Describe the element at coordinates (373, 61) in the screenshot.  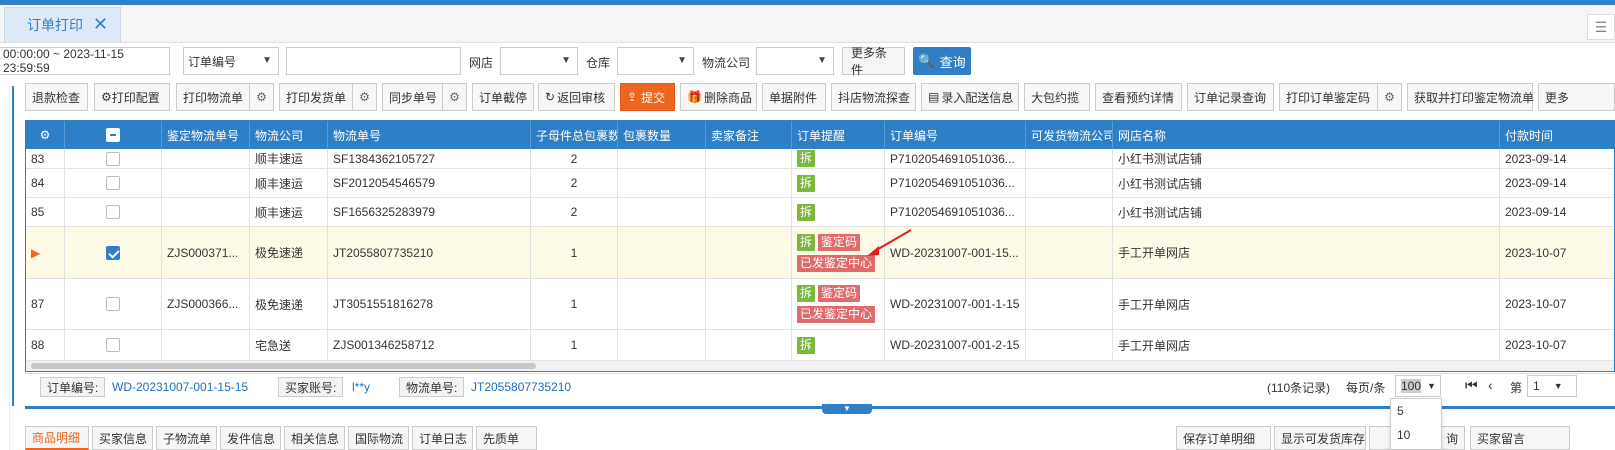
I see `search-input` at that location.